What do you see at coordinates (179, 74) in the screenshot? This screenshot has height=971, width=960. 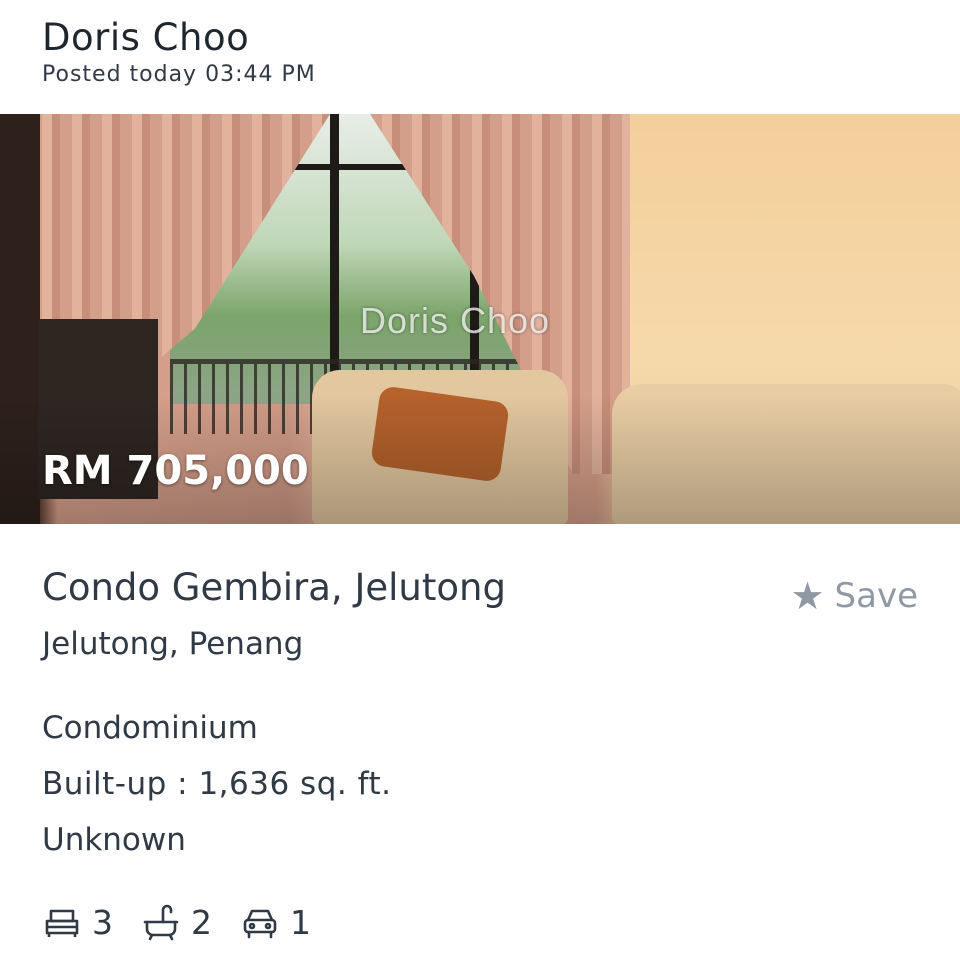 I see `posted-time: Posted today 03:44 PM` at bounding box center [179, 74].